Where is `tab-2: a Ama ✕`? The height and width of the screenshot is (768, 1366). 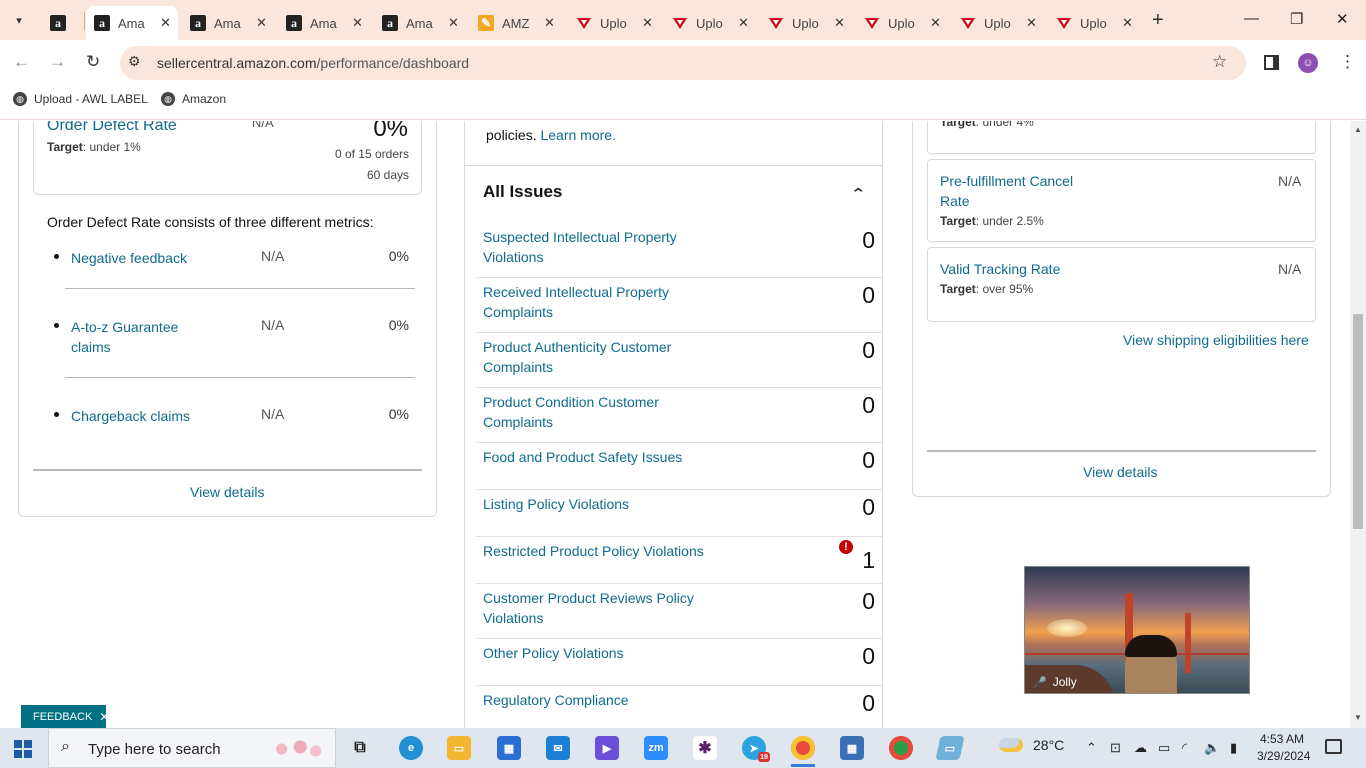 tab-2: a Ama ✕ is located at coordinates (228, 23).